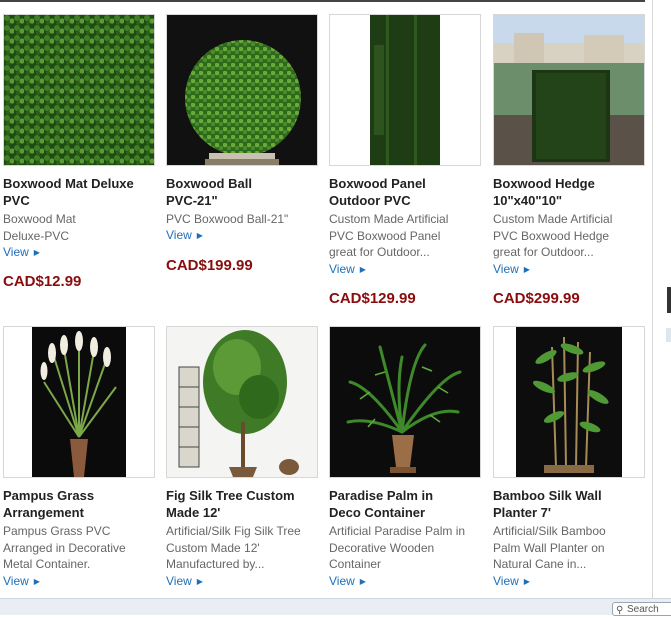 This screenshot has height=618, width=671. Describe the element at coordinates (549, 547) in the screenshot. I see `desc-line2: Palm Wall Planter on` at that location.